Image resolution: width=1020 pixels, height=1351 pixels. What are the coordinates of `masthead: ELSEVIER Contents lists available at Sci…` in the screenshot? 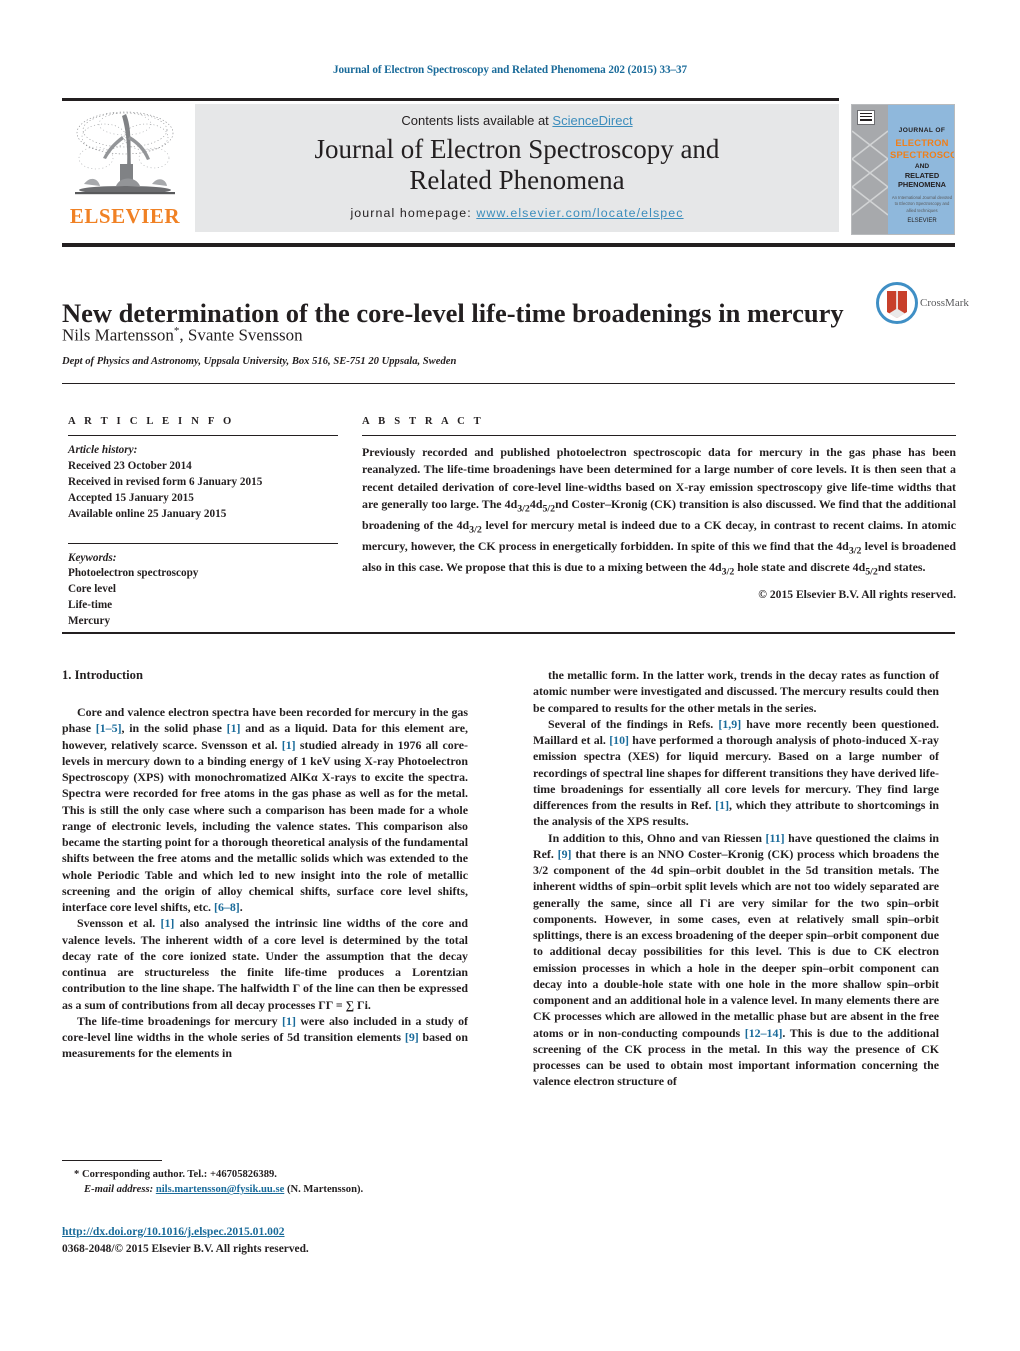 It's located at (450, 168).